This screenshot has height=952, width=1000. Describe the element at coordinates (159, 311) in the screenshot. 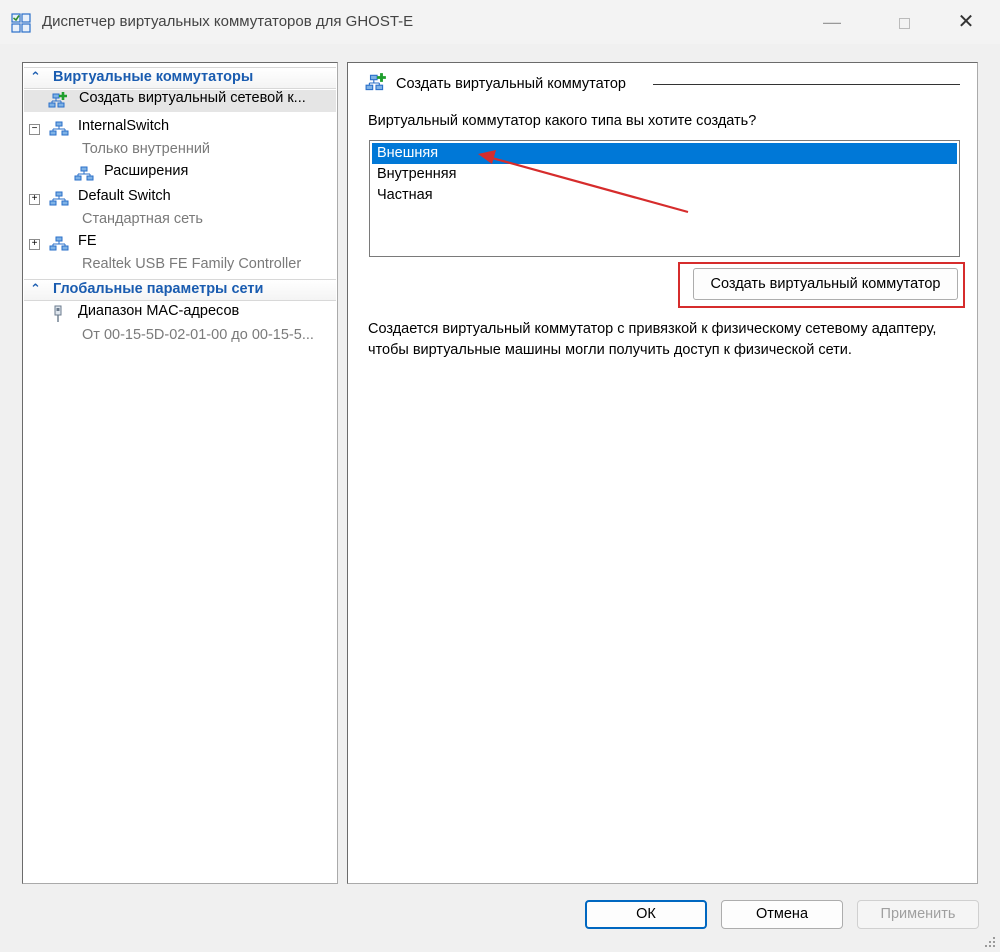

I see `tree-item-label: Диапазон MAC-адресов` at that location.